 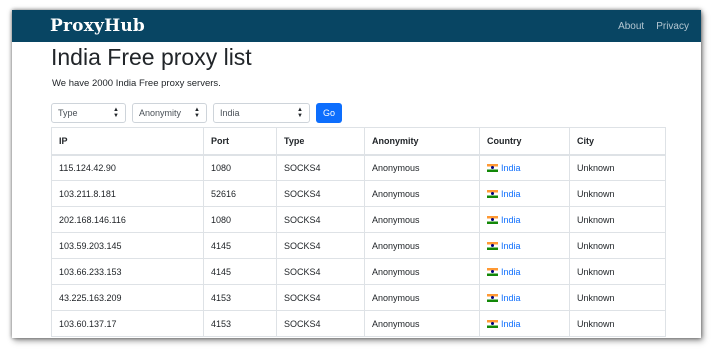 I want to click on nav-link-about: About, so click(x=631, y=26).